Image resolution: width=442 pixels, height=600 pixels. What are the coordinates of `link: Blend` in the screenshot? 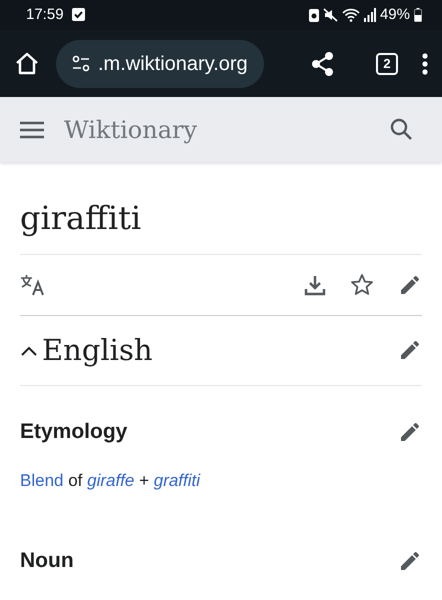 It's located at (42, 480).